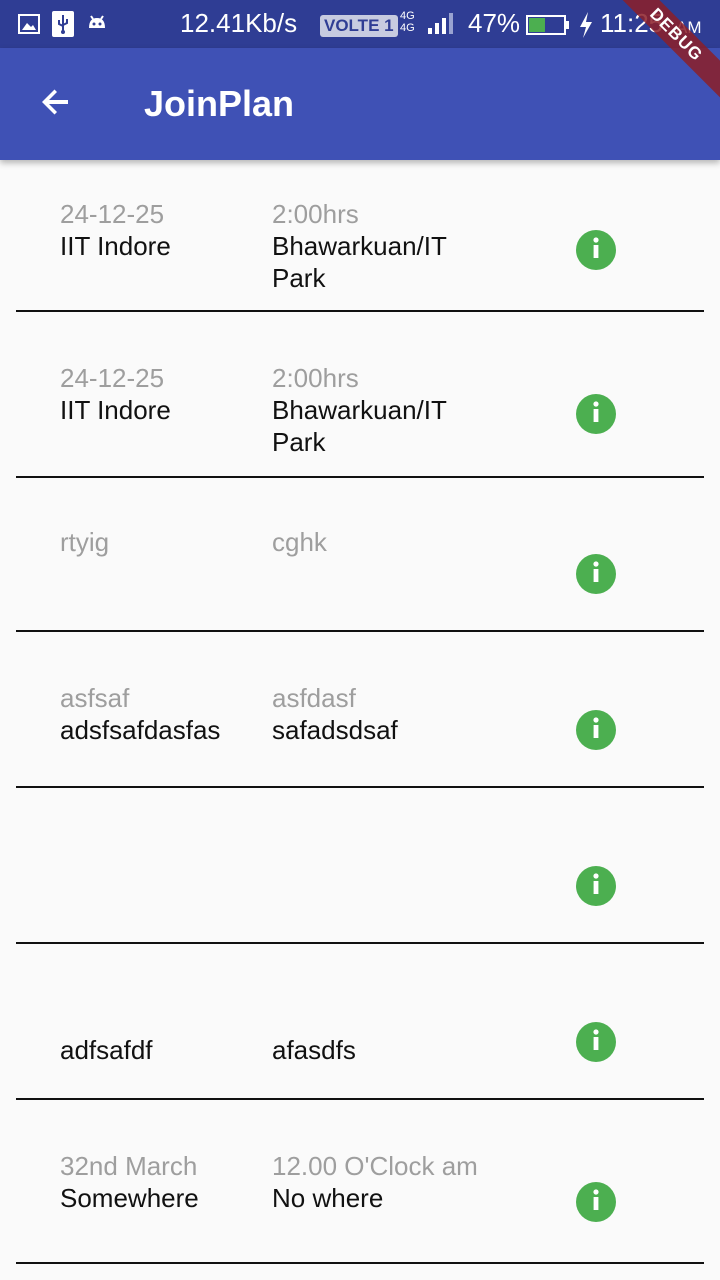 Image resolution: width=720 pixels, height=1280 pixels. Describe the element at coordinates (314, 698) in the screenshot. I see `plan-duration: asfdasf` at that location.